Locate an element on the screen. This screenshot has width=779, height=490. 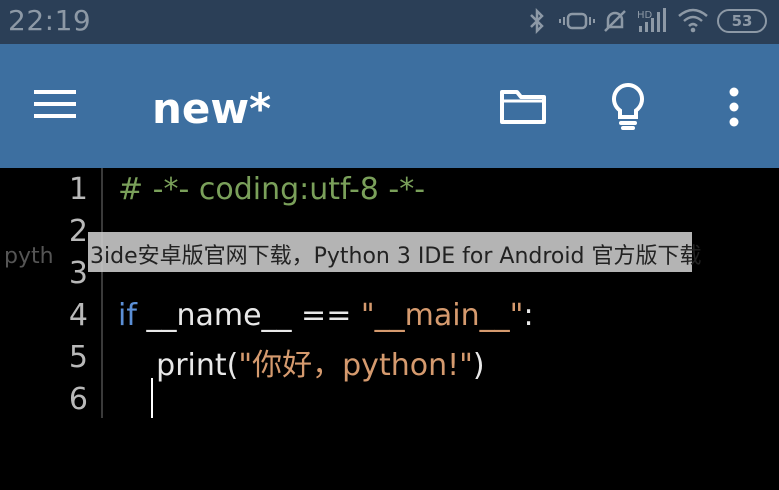
svg-text: HD is located at coordinates (645, 15).